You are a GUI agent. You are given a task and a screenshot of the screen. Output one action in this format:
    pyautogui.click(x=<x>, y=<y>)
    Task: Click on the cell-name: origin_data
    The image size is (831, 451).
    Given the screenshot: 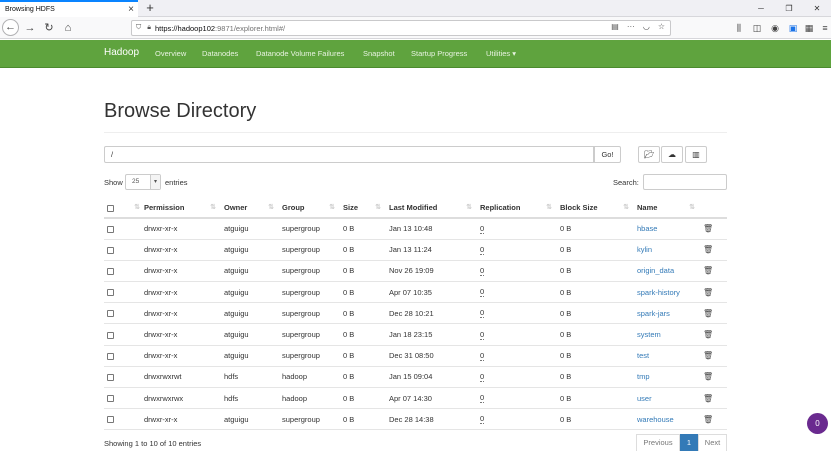 What is the action you would take?
    pyautogui.click(x=667, y=271)
    